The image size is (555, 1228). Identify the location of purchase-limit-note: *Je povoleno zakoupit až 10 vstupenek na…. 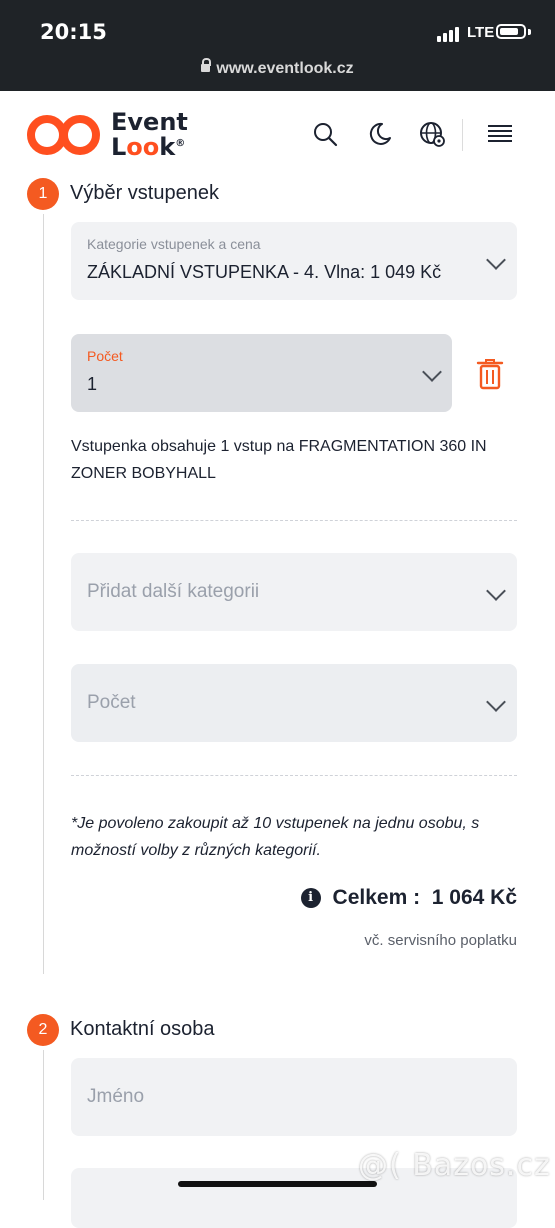
(275, 837).